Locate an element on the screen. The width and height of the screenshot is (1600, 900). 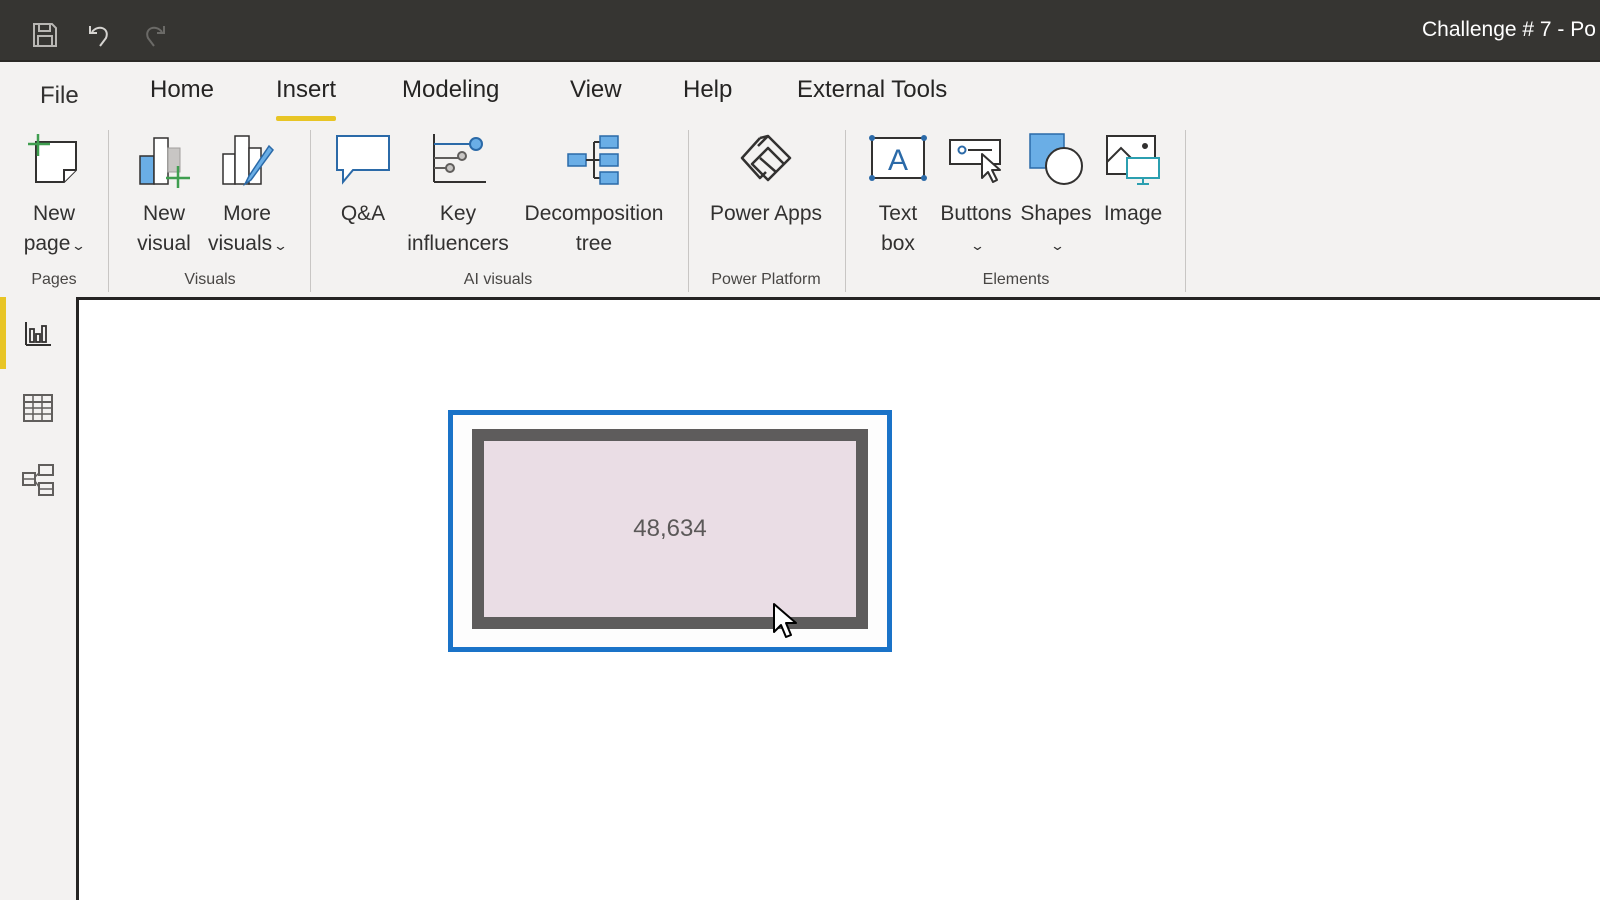
new-page-label: New page⌄ is located at coordinates (55, 230).